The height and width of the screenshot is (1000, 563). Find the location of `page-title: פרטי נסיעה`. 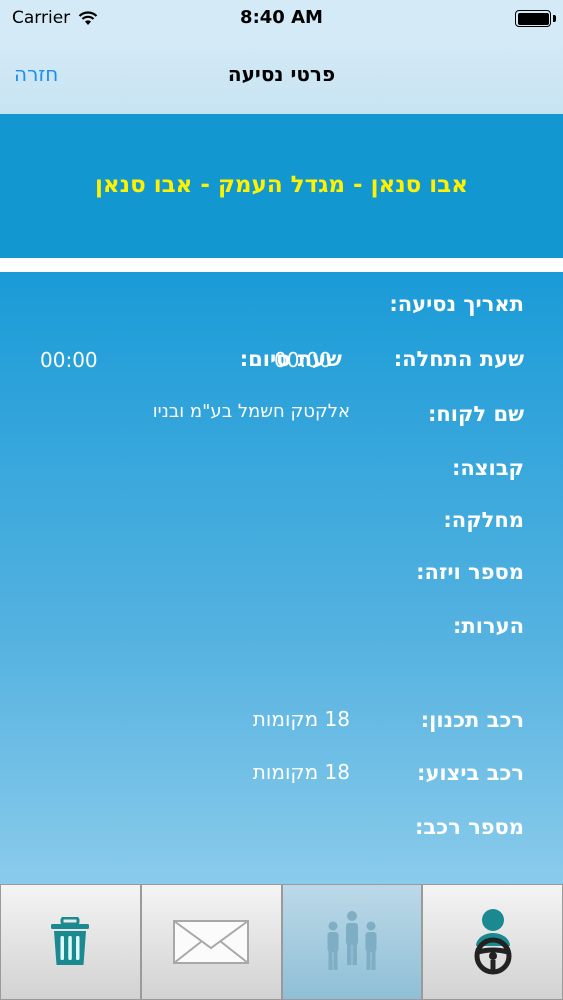

page-title: פרטי נסיעה is located at coordinates (281, 74).